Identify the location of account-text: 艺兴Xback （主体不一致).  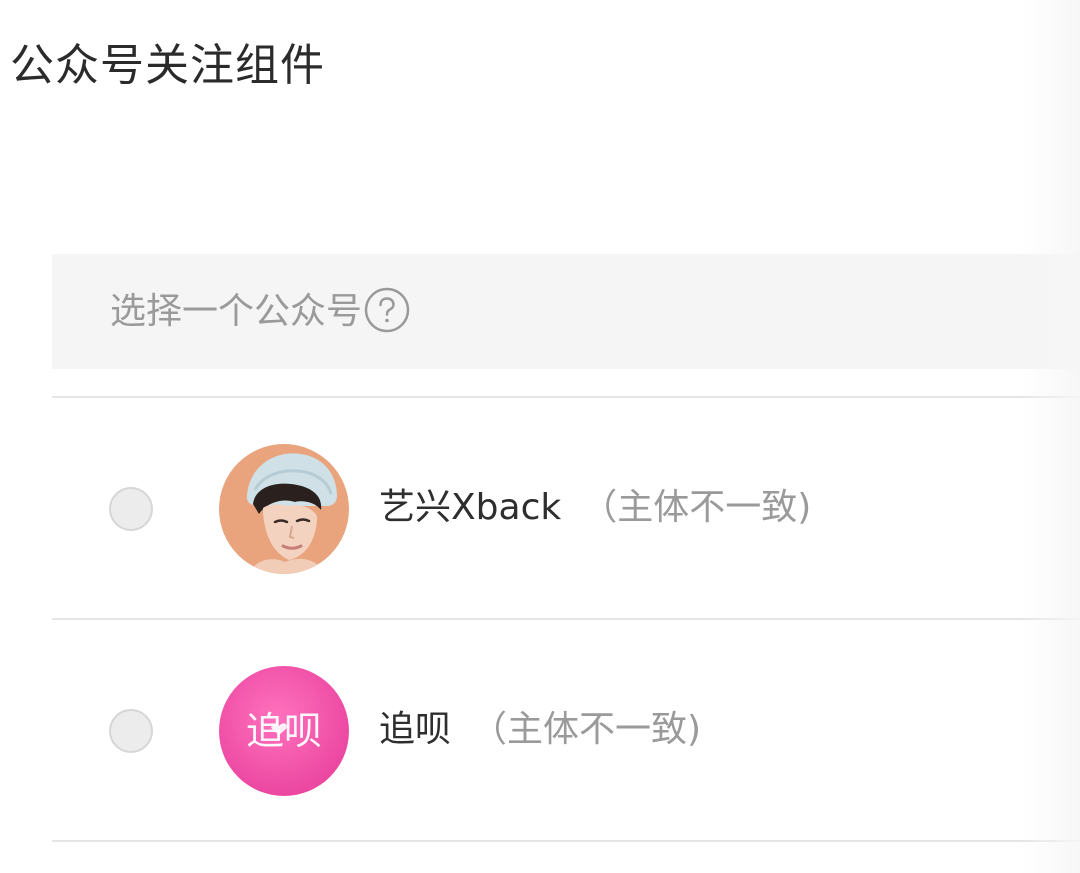
(595, 508).